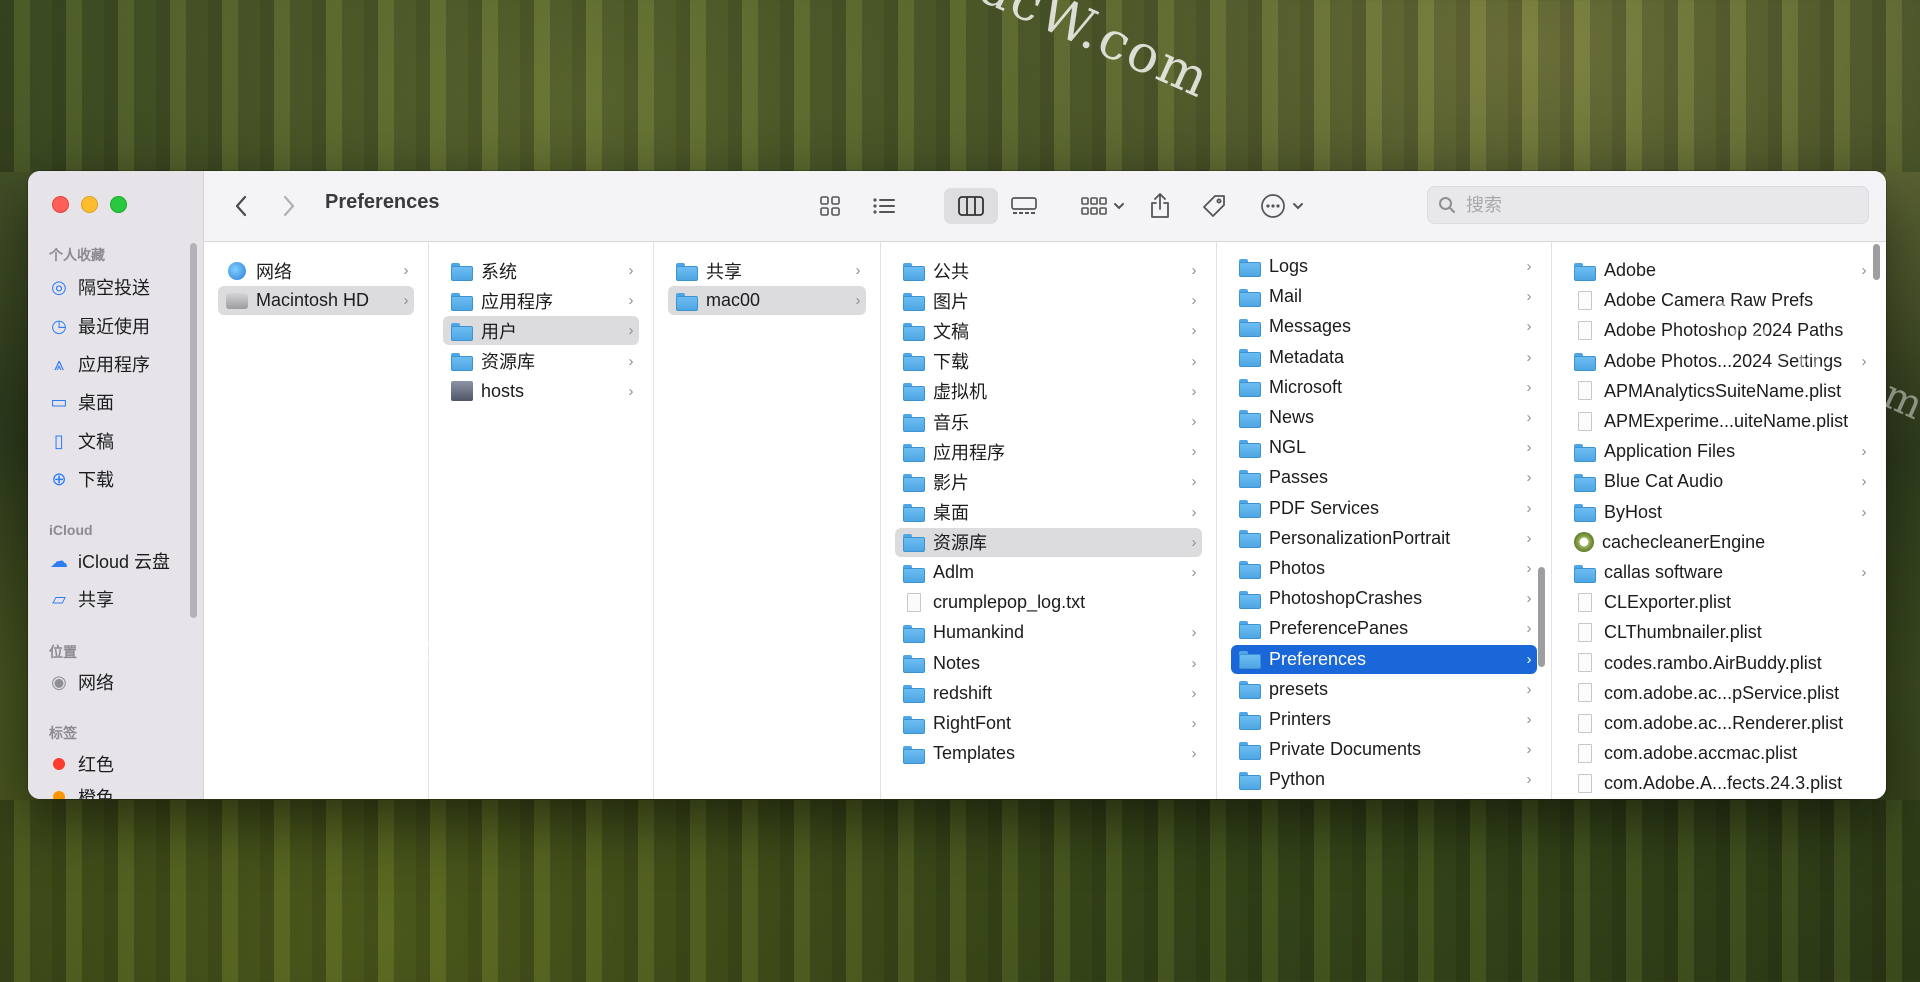 This screenshot has height=982, width=1920. What do you see at coordinates (767, 301) in the screenshot?
I see `list-item: mac00 ›` at bounding box center [767, 301].